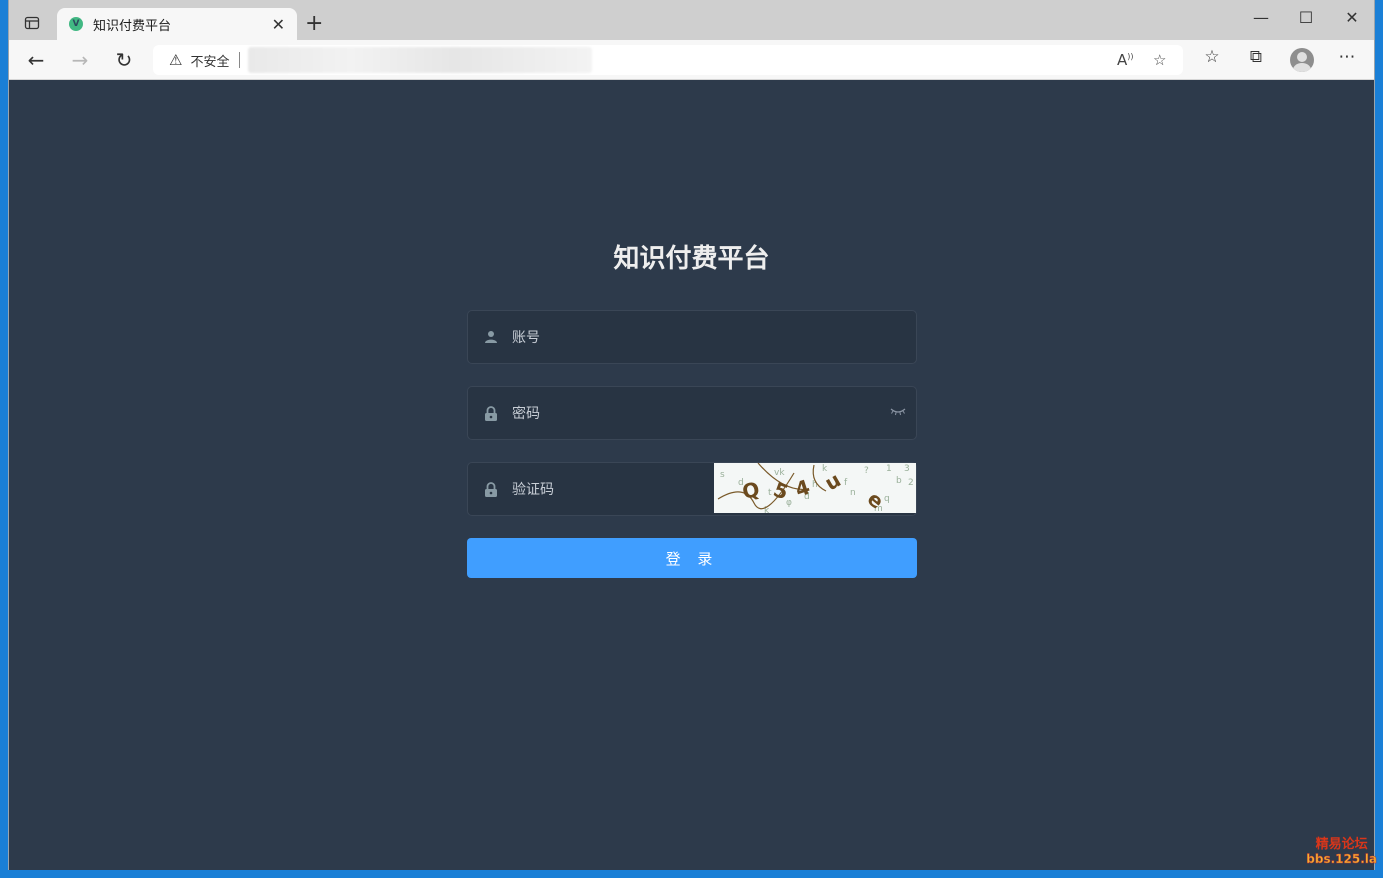  What do you see at coordinates (899, 481) in the screenshot?
I see `svg-text: b` at bounding box center [899, 481].